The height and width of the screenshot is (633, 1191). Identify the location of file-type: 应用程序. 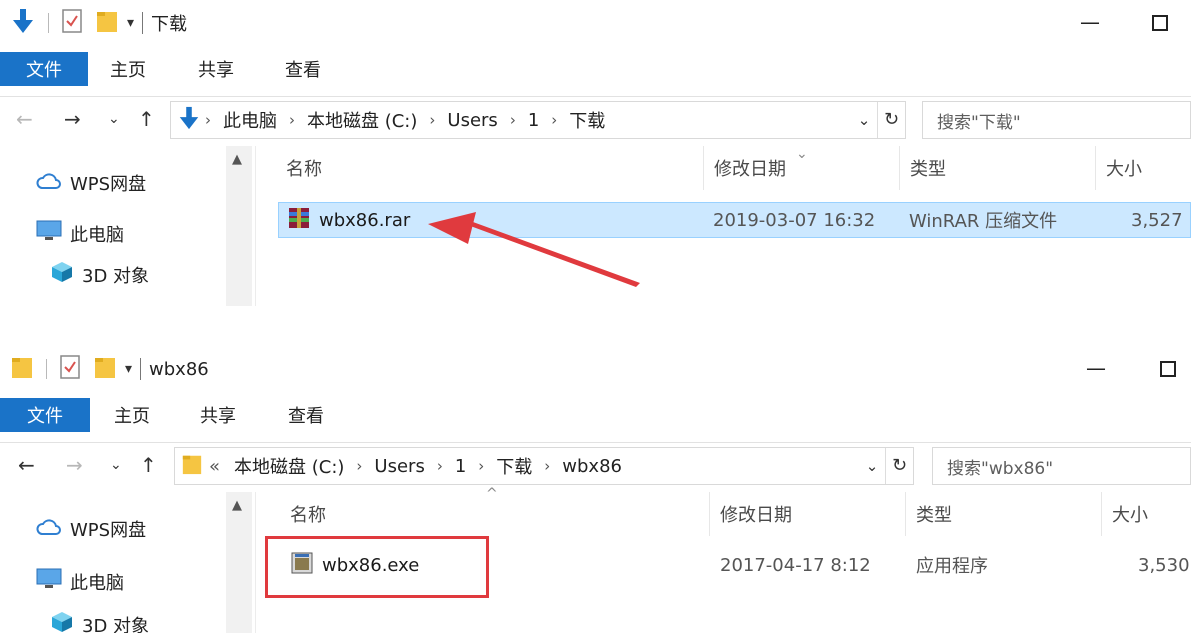
(952, 566).